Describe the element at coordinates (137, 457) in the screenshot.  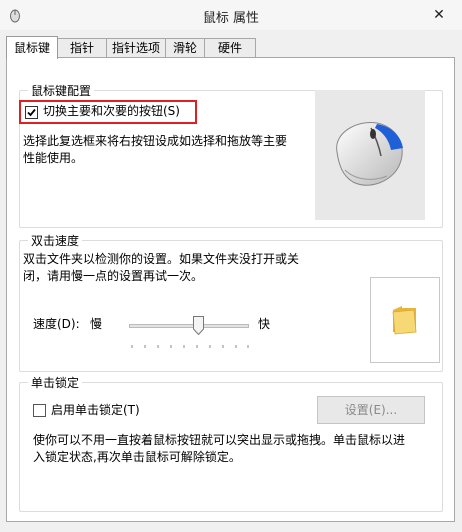
I see `click-lock-description-line2: 入锁定状态,再次单击鼠标可解除锁定。` at that location.